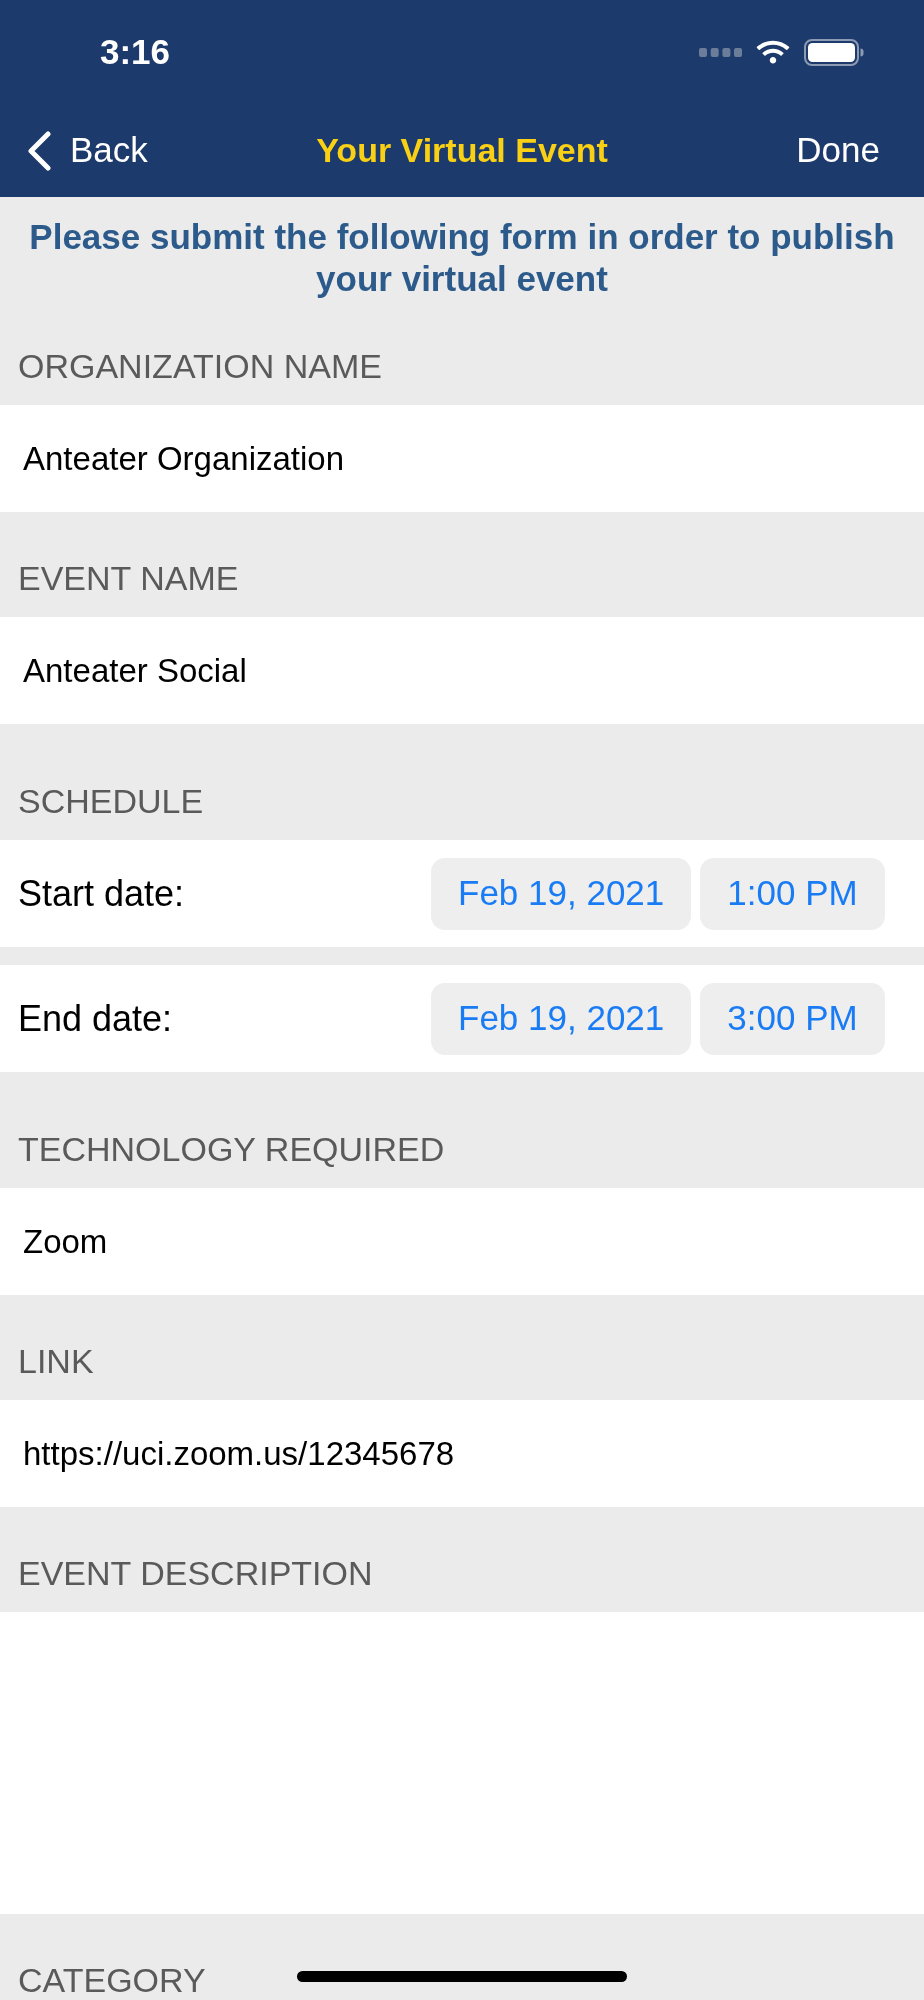 The width and height of the screenshot is (924, 2000). Describe the element at coordinates (112, 1980) in the screenshot. I see `section-header: CATEGORY` at that location.